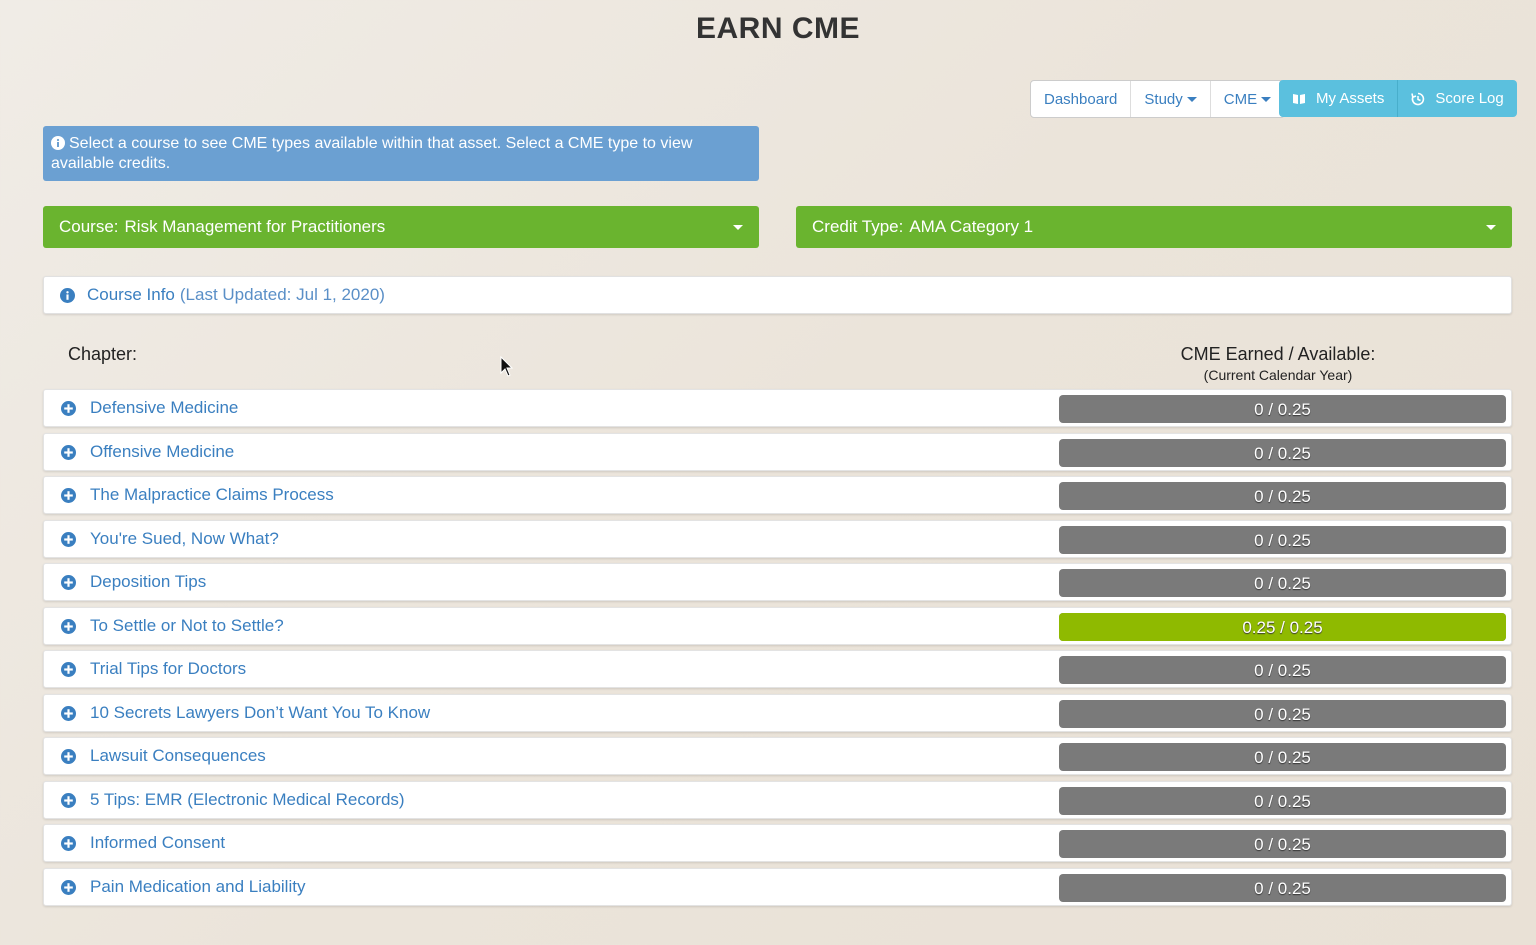 The height and width of the screenshot is (945, 1536). Describe the element at coordinates (777, 295) in the screenshot. I see `course-info-panel: Course Info (Last Updated: Jul 1, 2020)` at that location.